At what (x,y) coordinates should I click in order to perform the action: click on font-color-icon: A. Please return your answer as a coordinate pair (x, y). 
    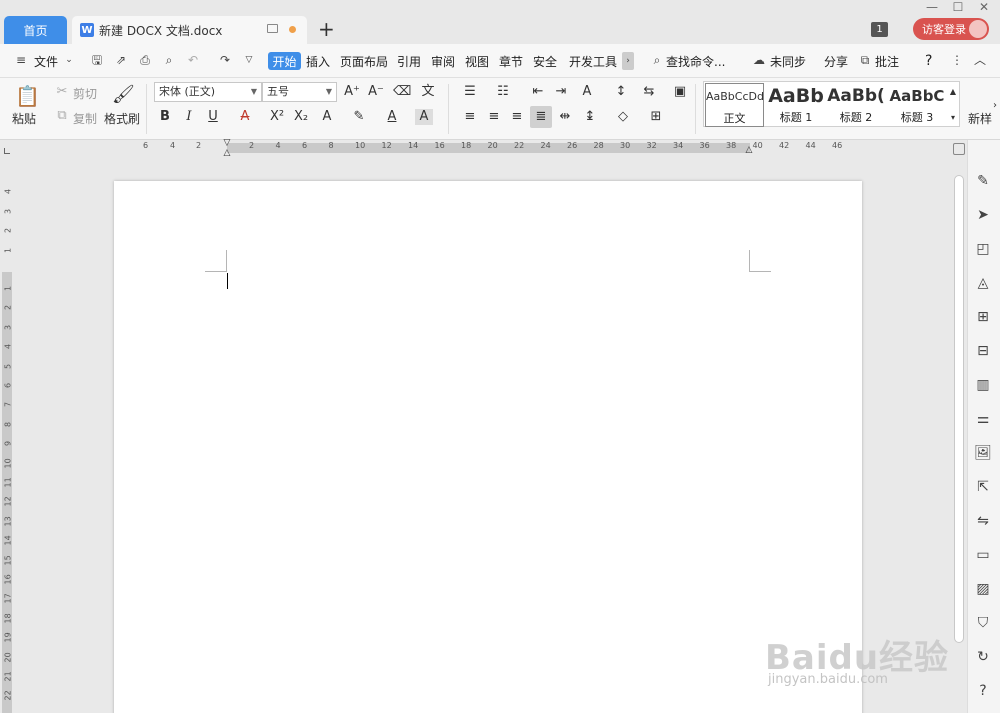
    Looking at the image, I should click on (392, 117).